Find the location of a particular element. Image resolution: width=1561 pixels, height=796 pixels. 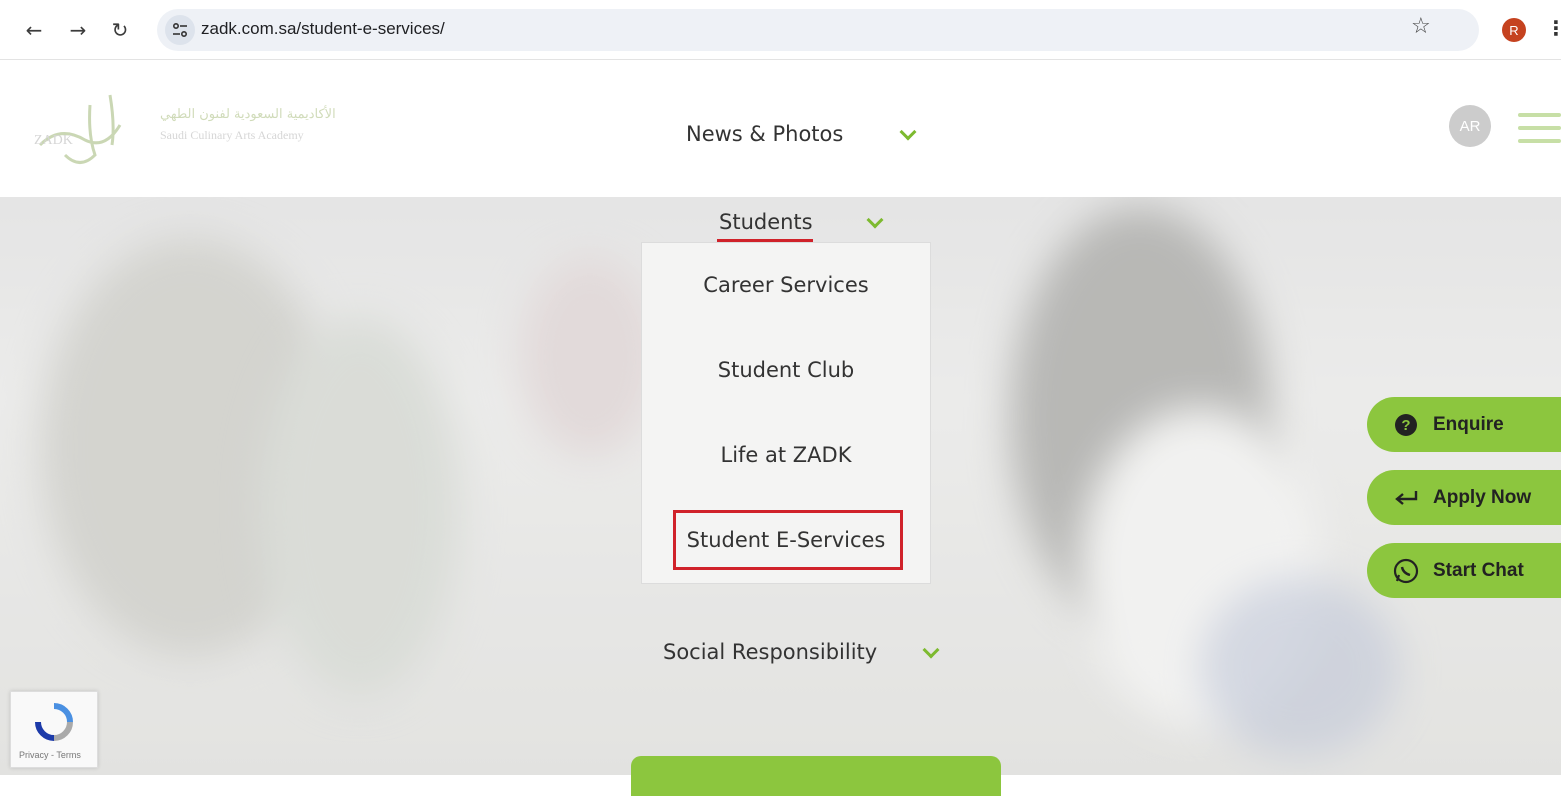

back-icon: ← is located at coordinates (34, 30).